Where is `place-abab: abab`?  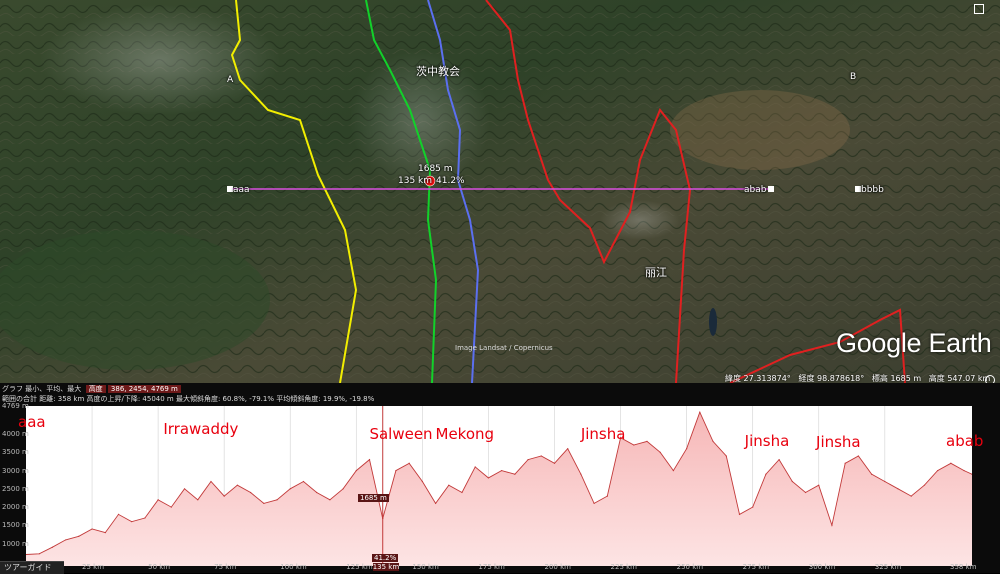
place-abab: abab is located at coordinates (755, 190).